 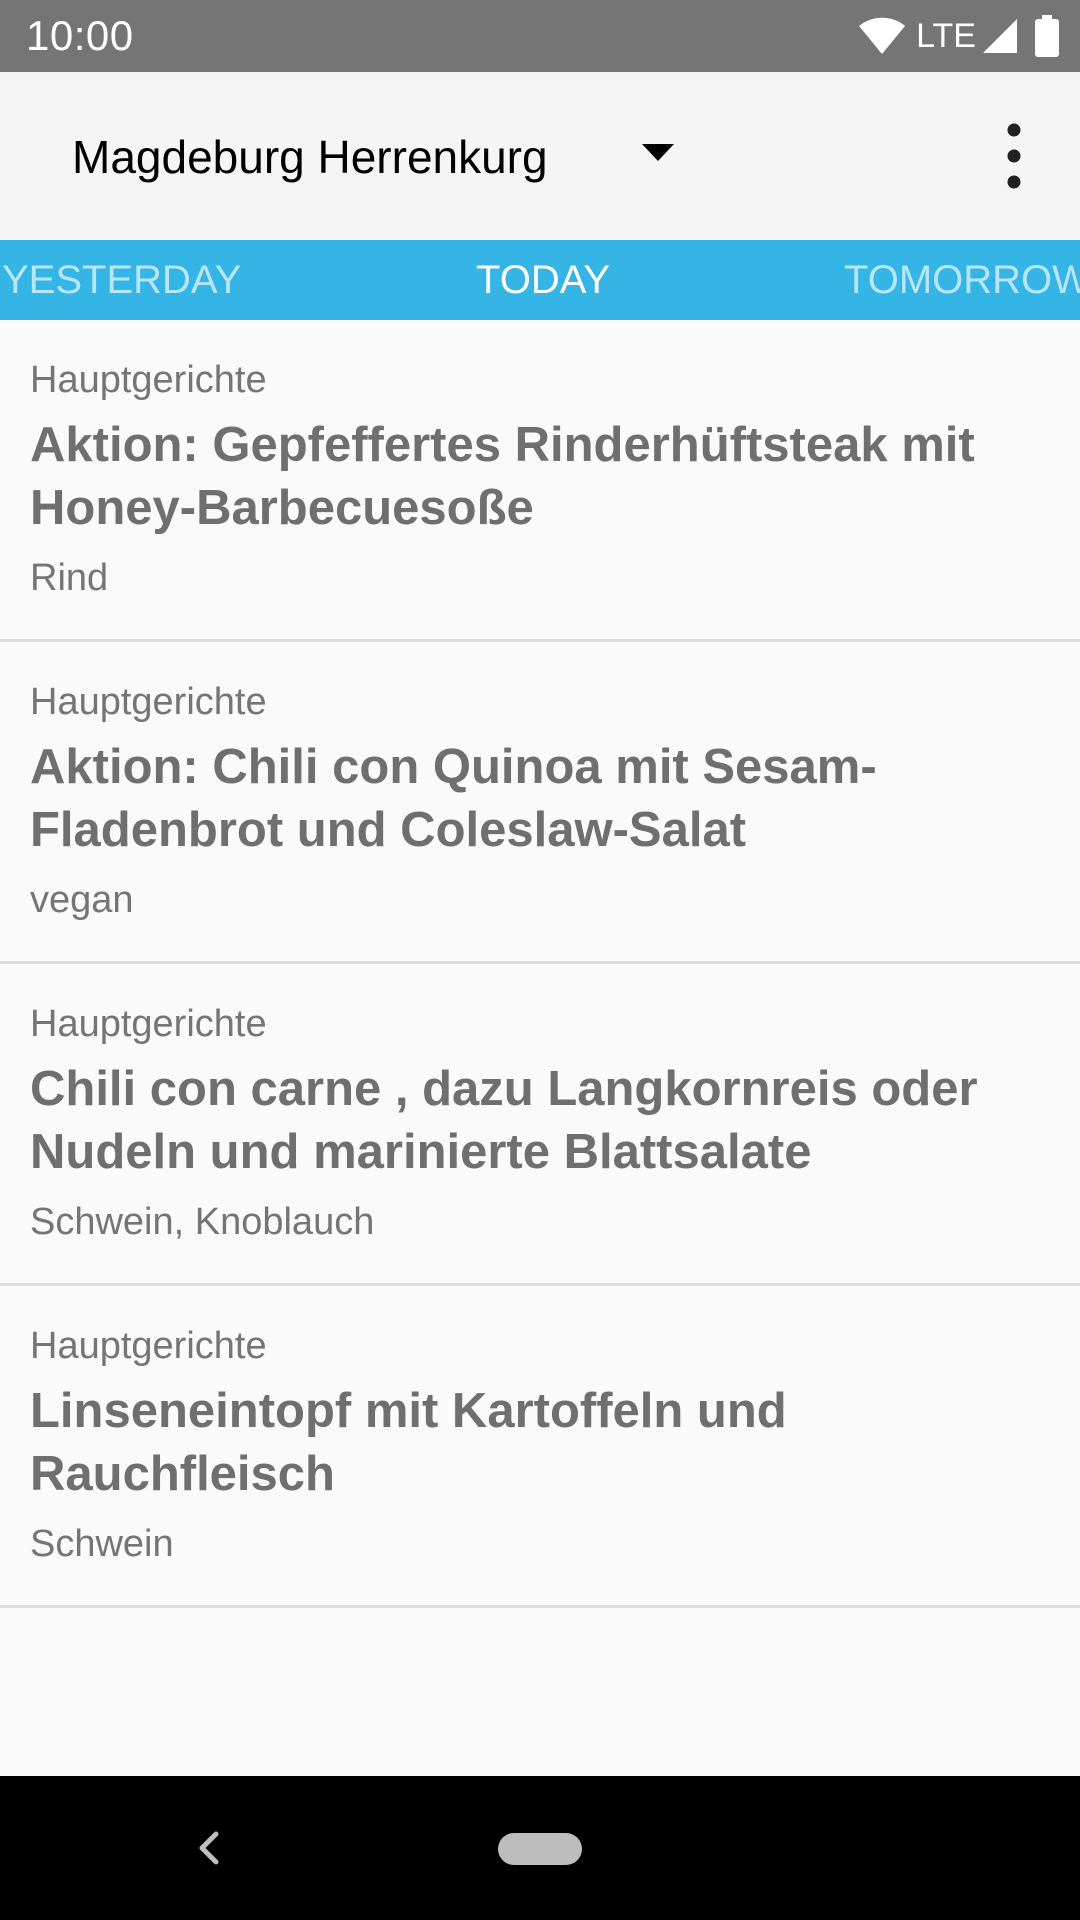 I want to click on overflow-menu-button, so click(x=1014, y=156).